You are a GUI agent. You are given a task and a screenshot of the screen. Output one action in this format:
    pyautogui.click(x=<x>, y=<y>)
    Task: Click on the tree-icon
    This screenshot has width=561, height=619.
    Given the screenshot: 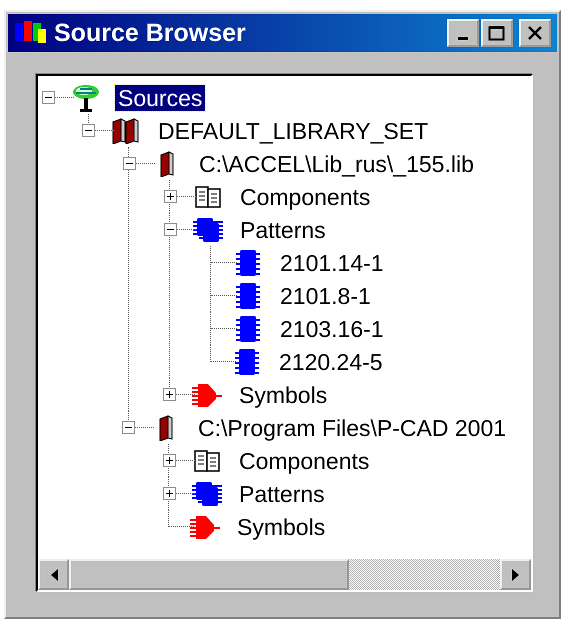 What is the action you would take?
    pyautogui.click(x=86, y=97)
    